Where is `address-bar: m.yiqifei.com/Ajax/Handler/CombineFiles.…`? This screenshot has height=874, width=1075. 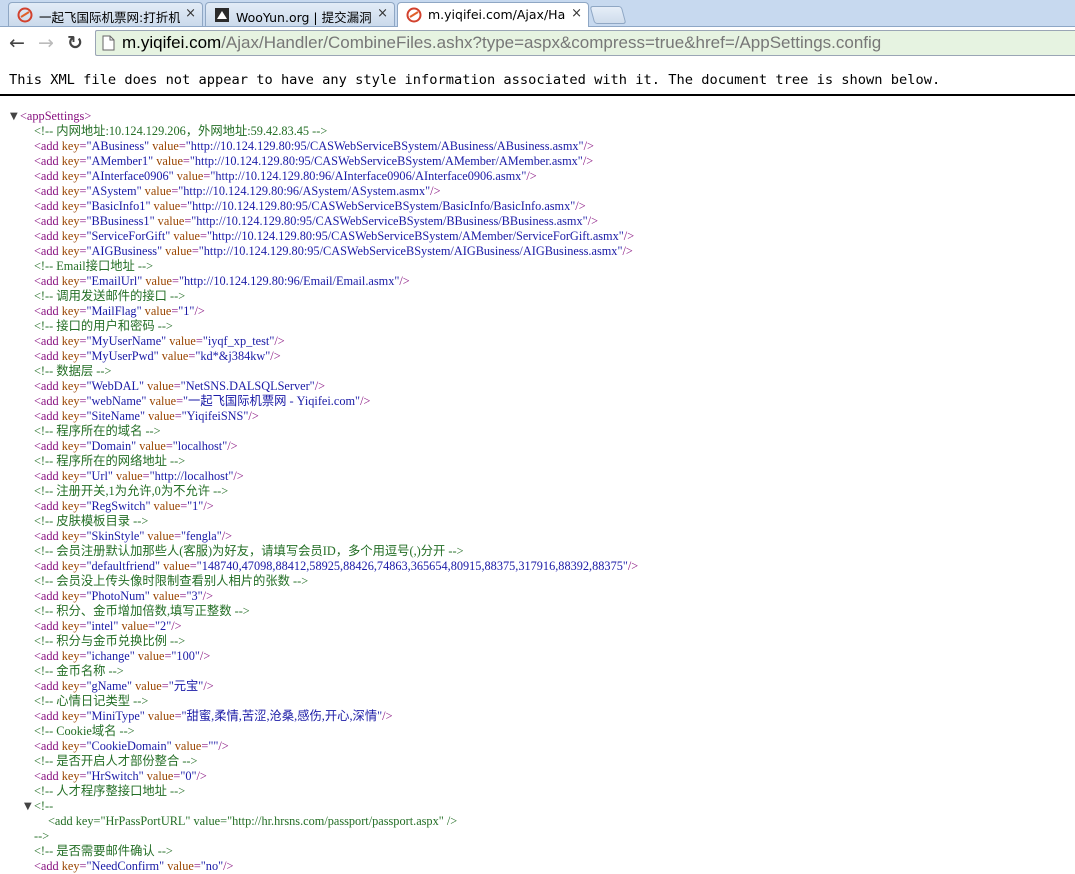 address-bar: m.yiqifei.com/Ajax/Handler/CombineFiles.… is located at coordinates (585, 43).